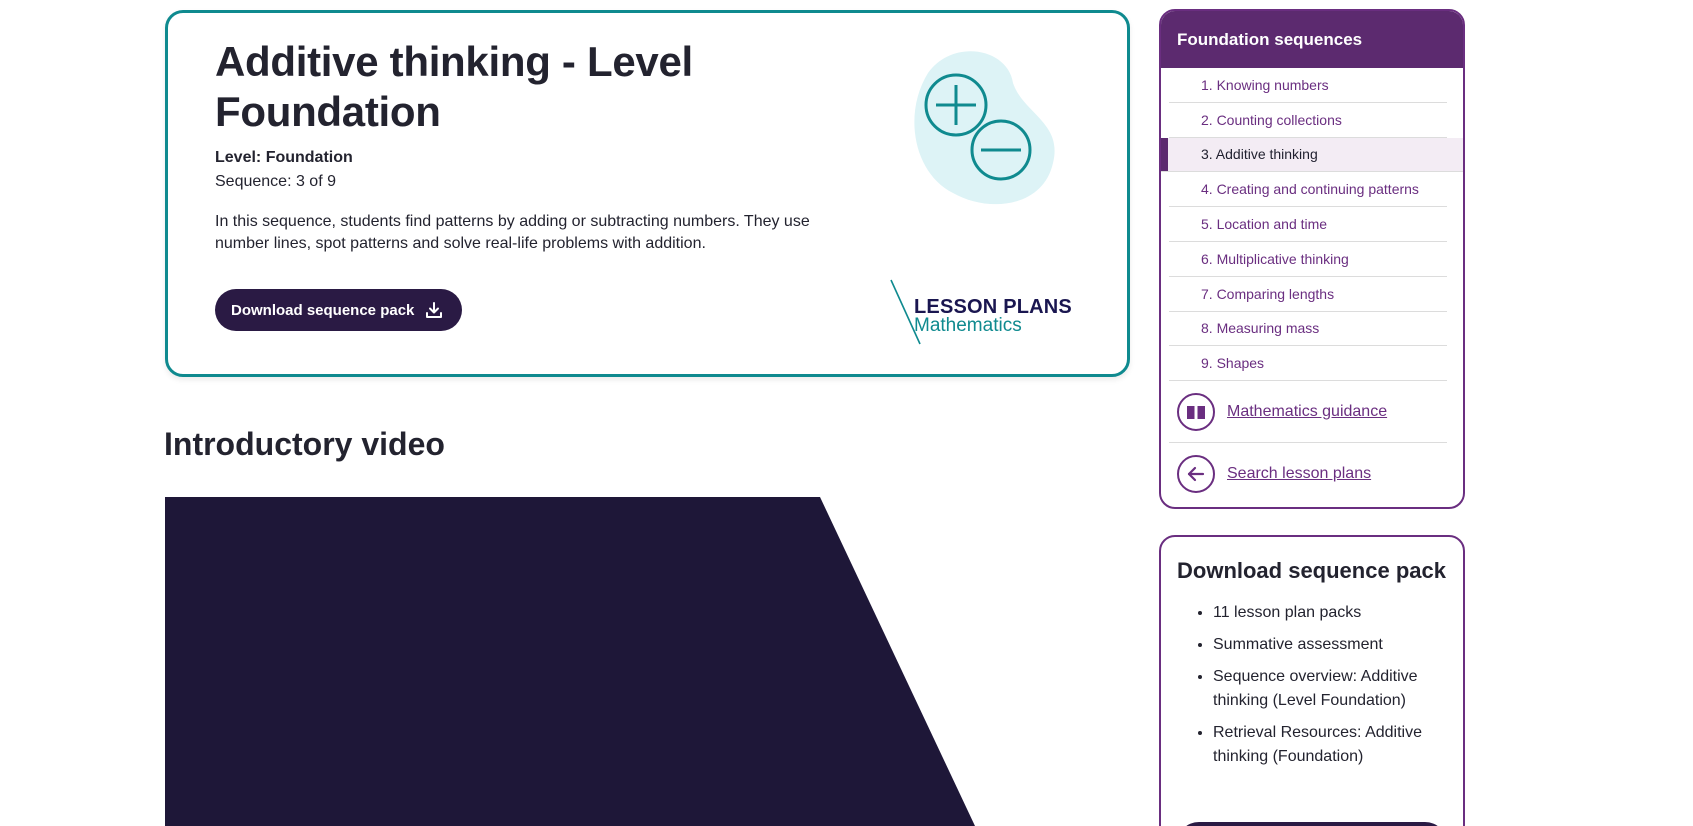 This screenshot has width=1693, height=826. I want to click on sidebar-item-multiplicative-thinking: 6. Multiplicative thinking, so click(1308, 259).